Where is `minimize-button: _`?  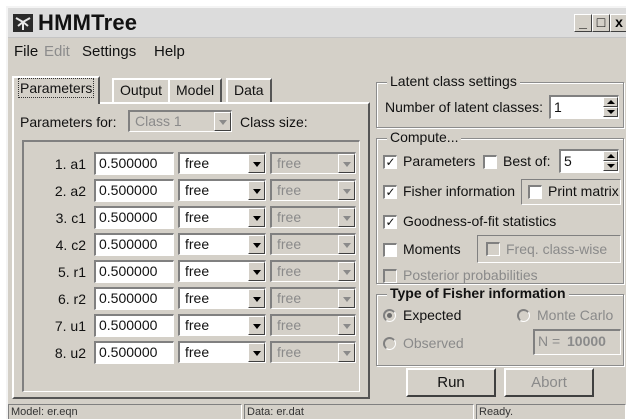 minimize-button: _ is located at coordinates (583, 23).